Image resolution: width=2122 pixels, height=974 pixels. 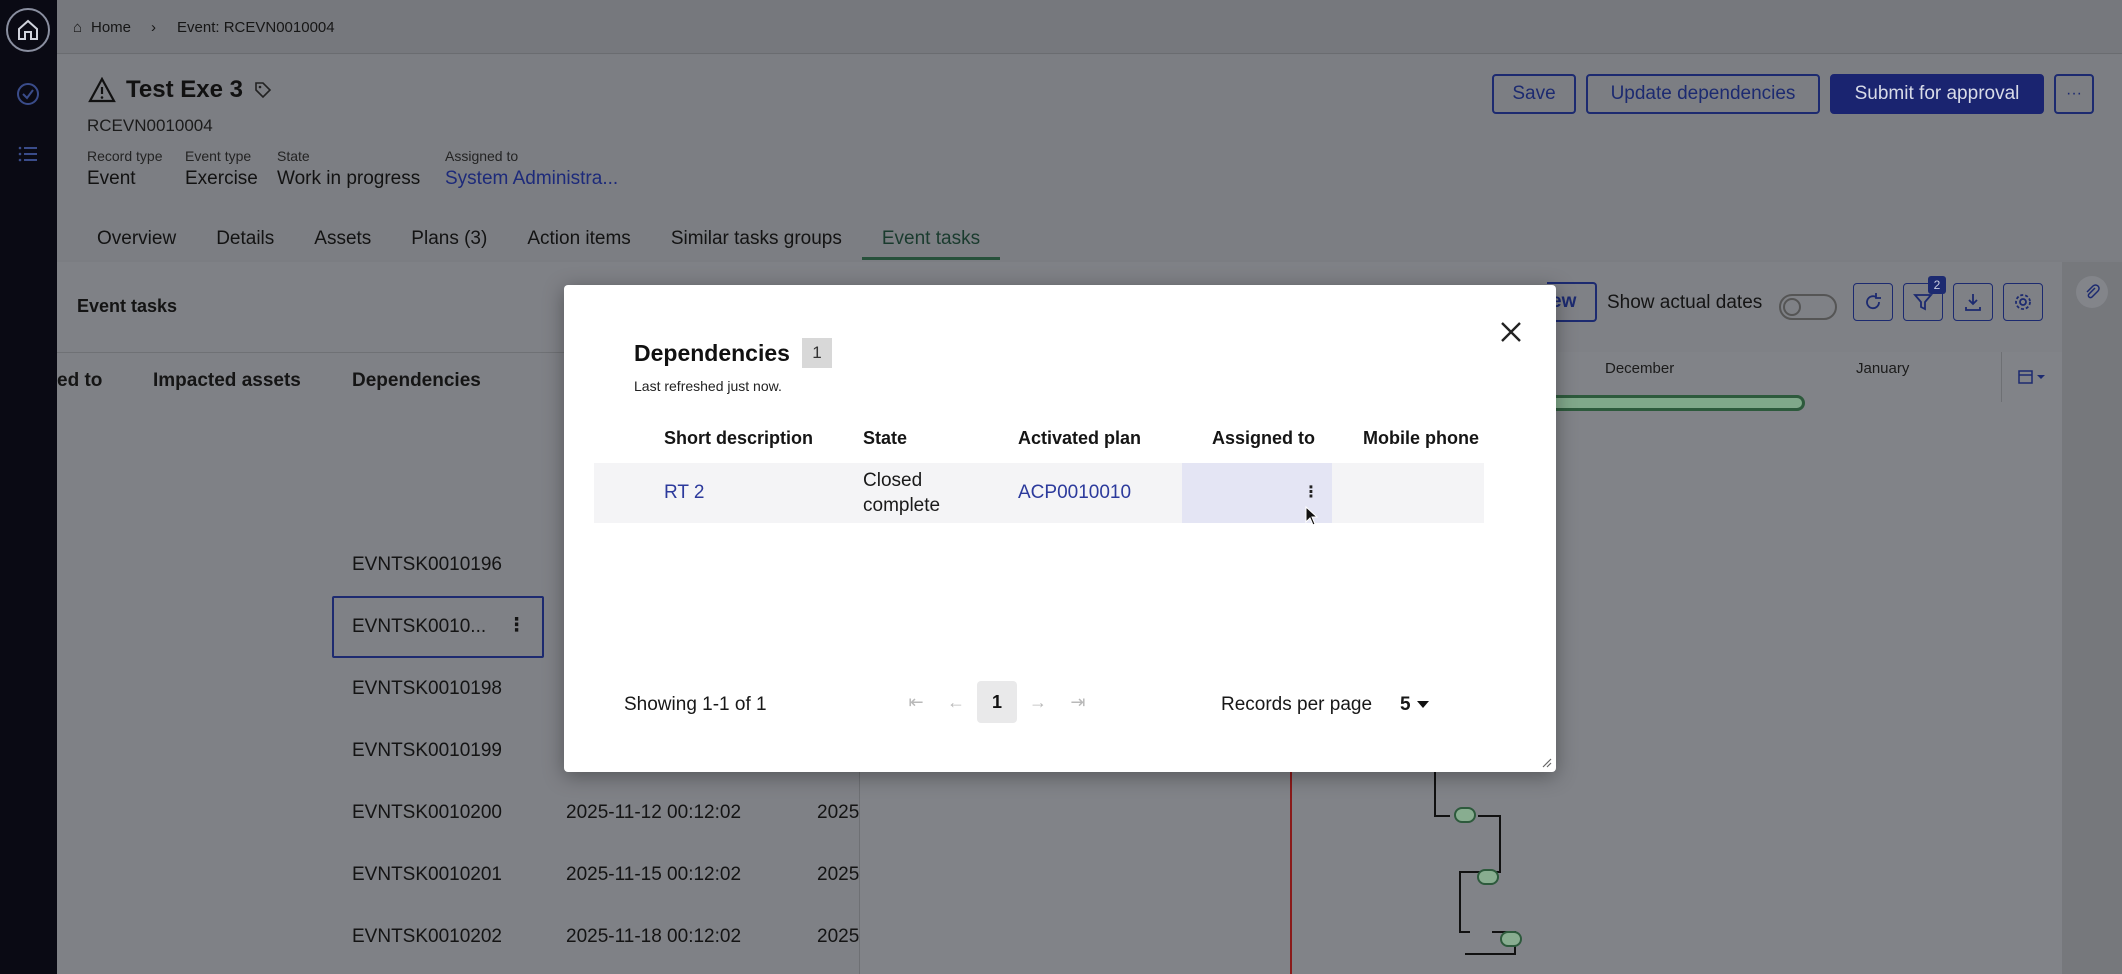 I want to click on breadcrumb: ⌂ Home › Event: RCEVN0010004, so click(x=1089, y=27).